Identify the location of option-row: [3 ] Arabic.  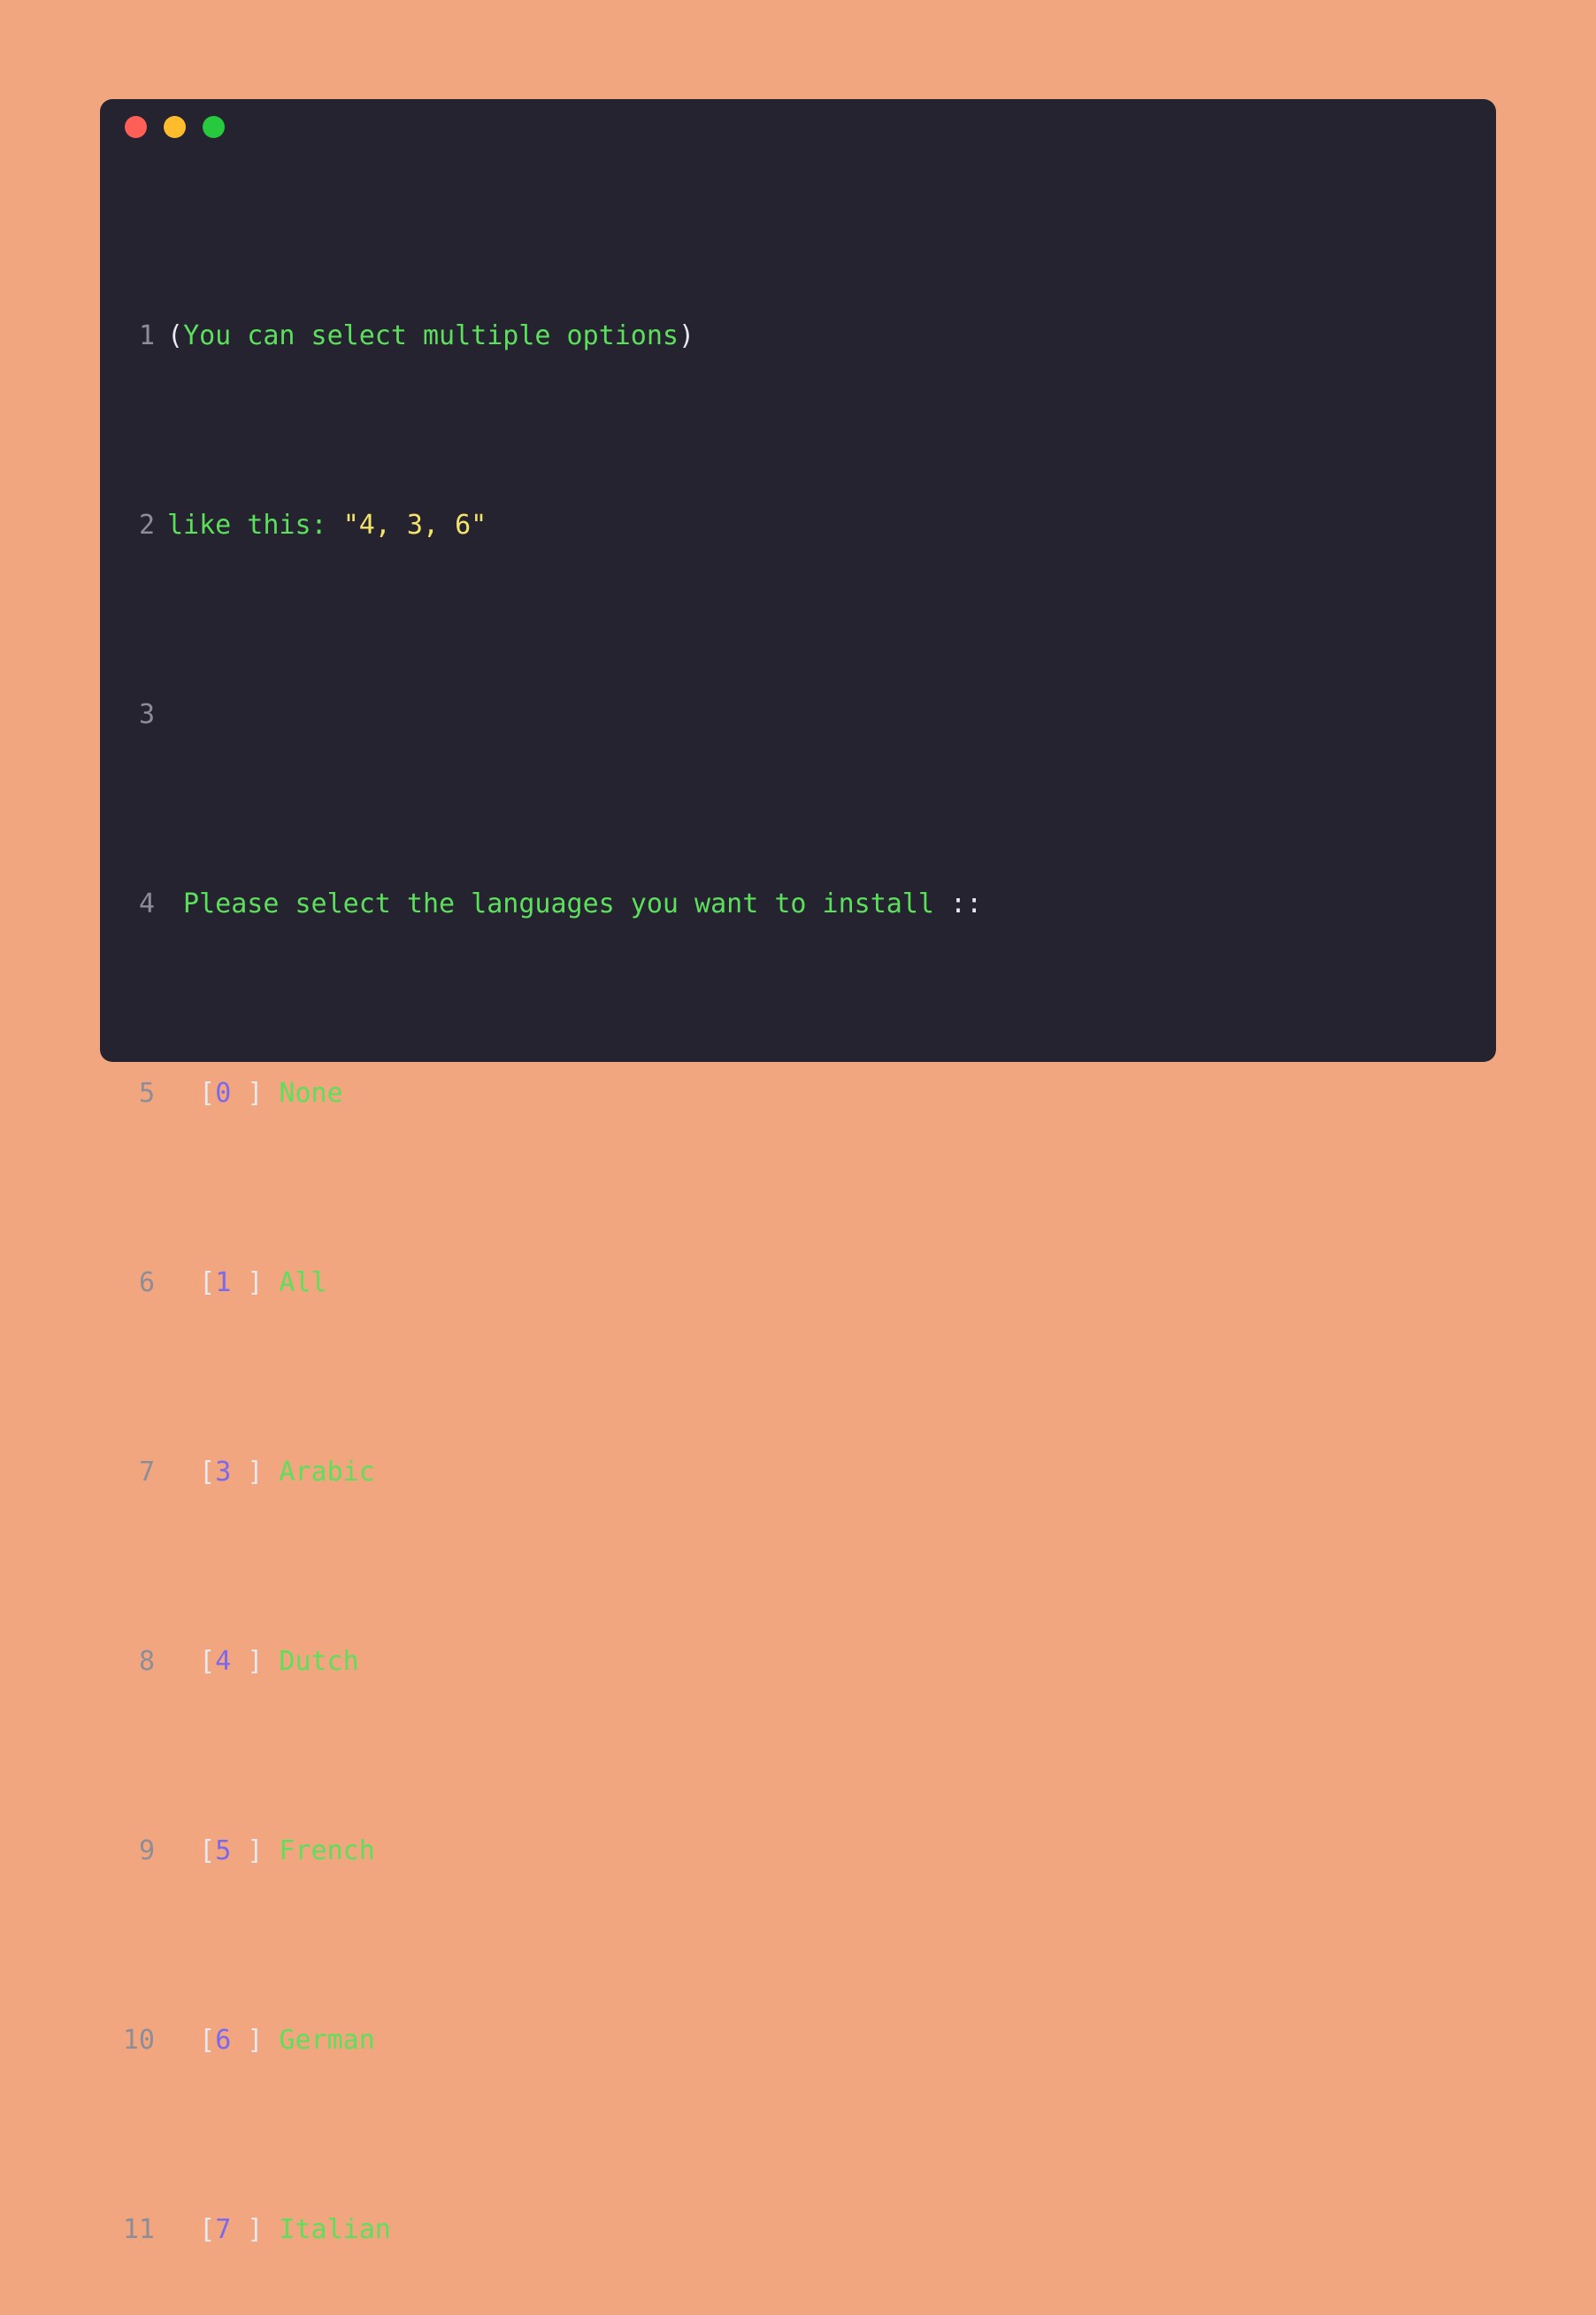
(271, 1473).